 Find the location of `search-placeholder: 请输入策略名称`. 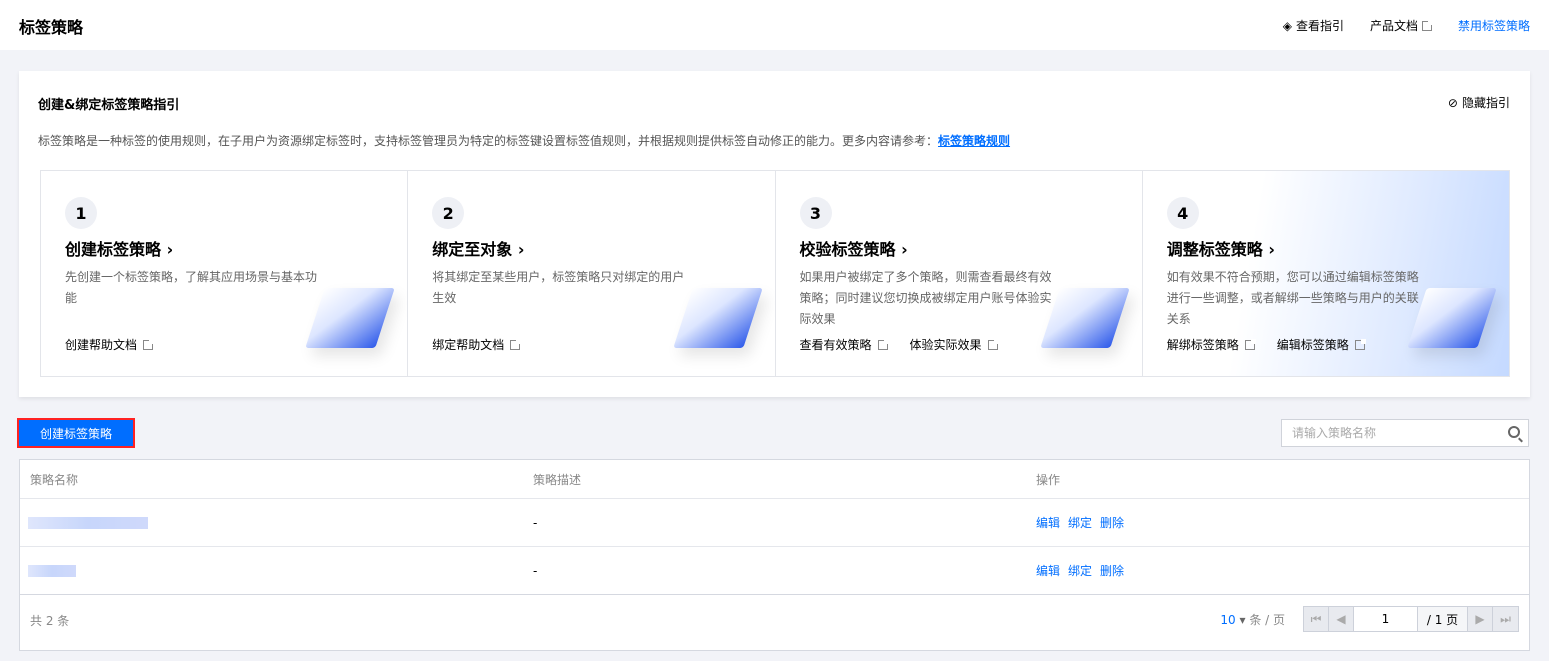

search-placeholder: 请输入策略名称 is located at coordinates (1334, 433).